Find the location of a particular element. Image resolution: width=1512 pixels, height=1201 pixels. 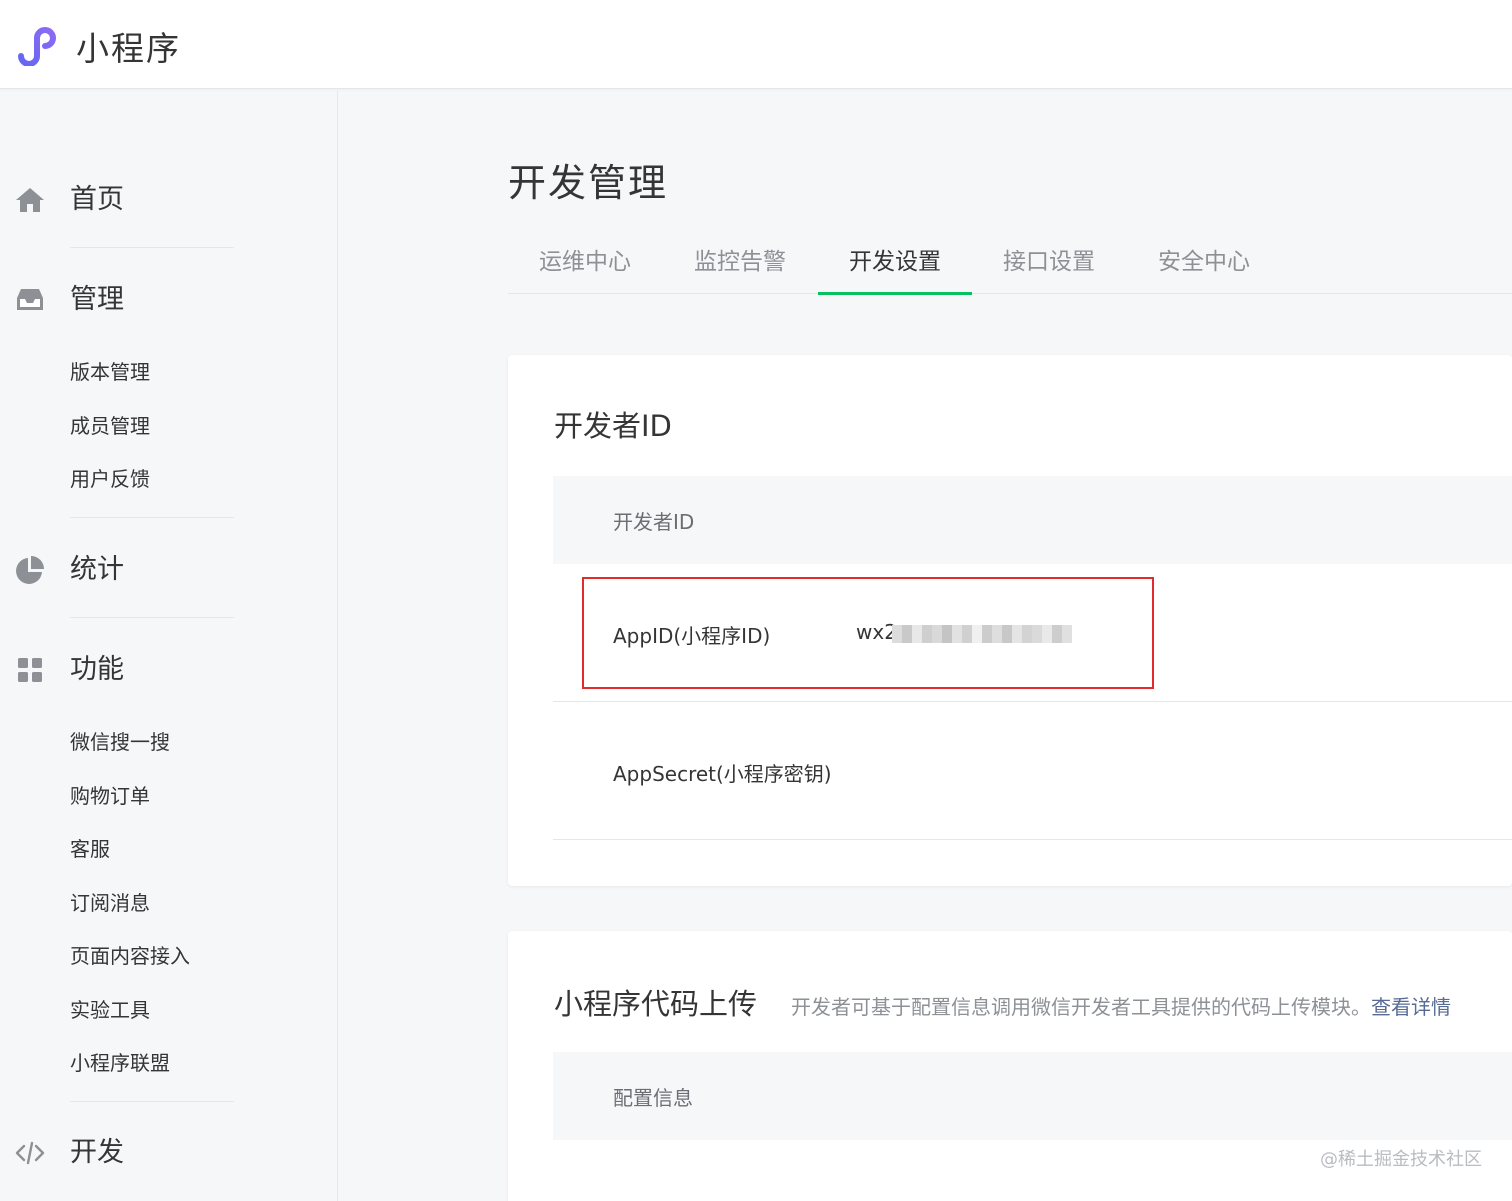

appid-redaction is located at coordinates (982, 634).